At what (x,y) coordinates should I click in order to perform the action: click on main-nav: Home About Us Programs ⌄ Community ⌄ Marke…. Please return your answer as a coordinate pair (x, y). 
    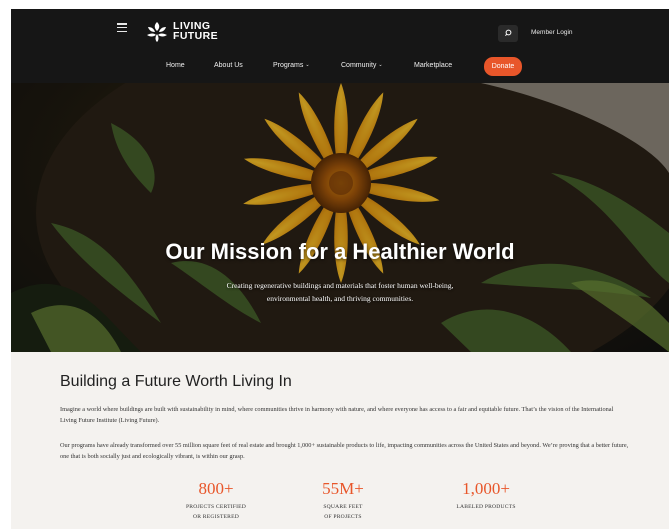
    Looking at the image, I should click on (340, 66).